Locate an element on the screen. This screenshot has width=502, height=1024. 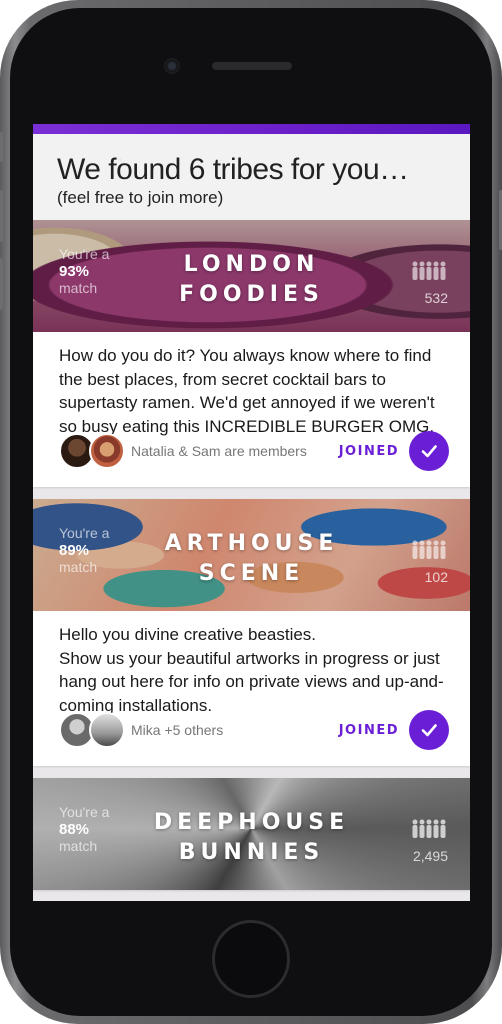
tribe-name: DEEPHOUSE BUNNIES is located at coordinates (251, 838).